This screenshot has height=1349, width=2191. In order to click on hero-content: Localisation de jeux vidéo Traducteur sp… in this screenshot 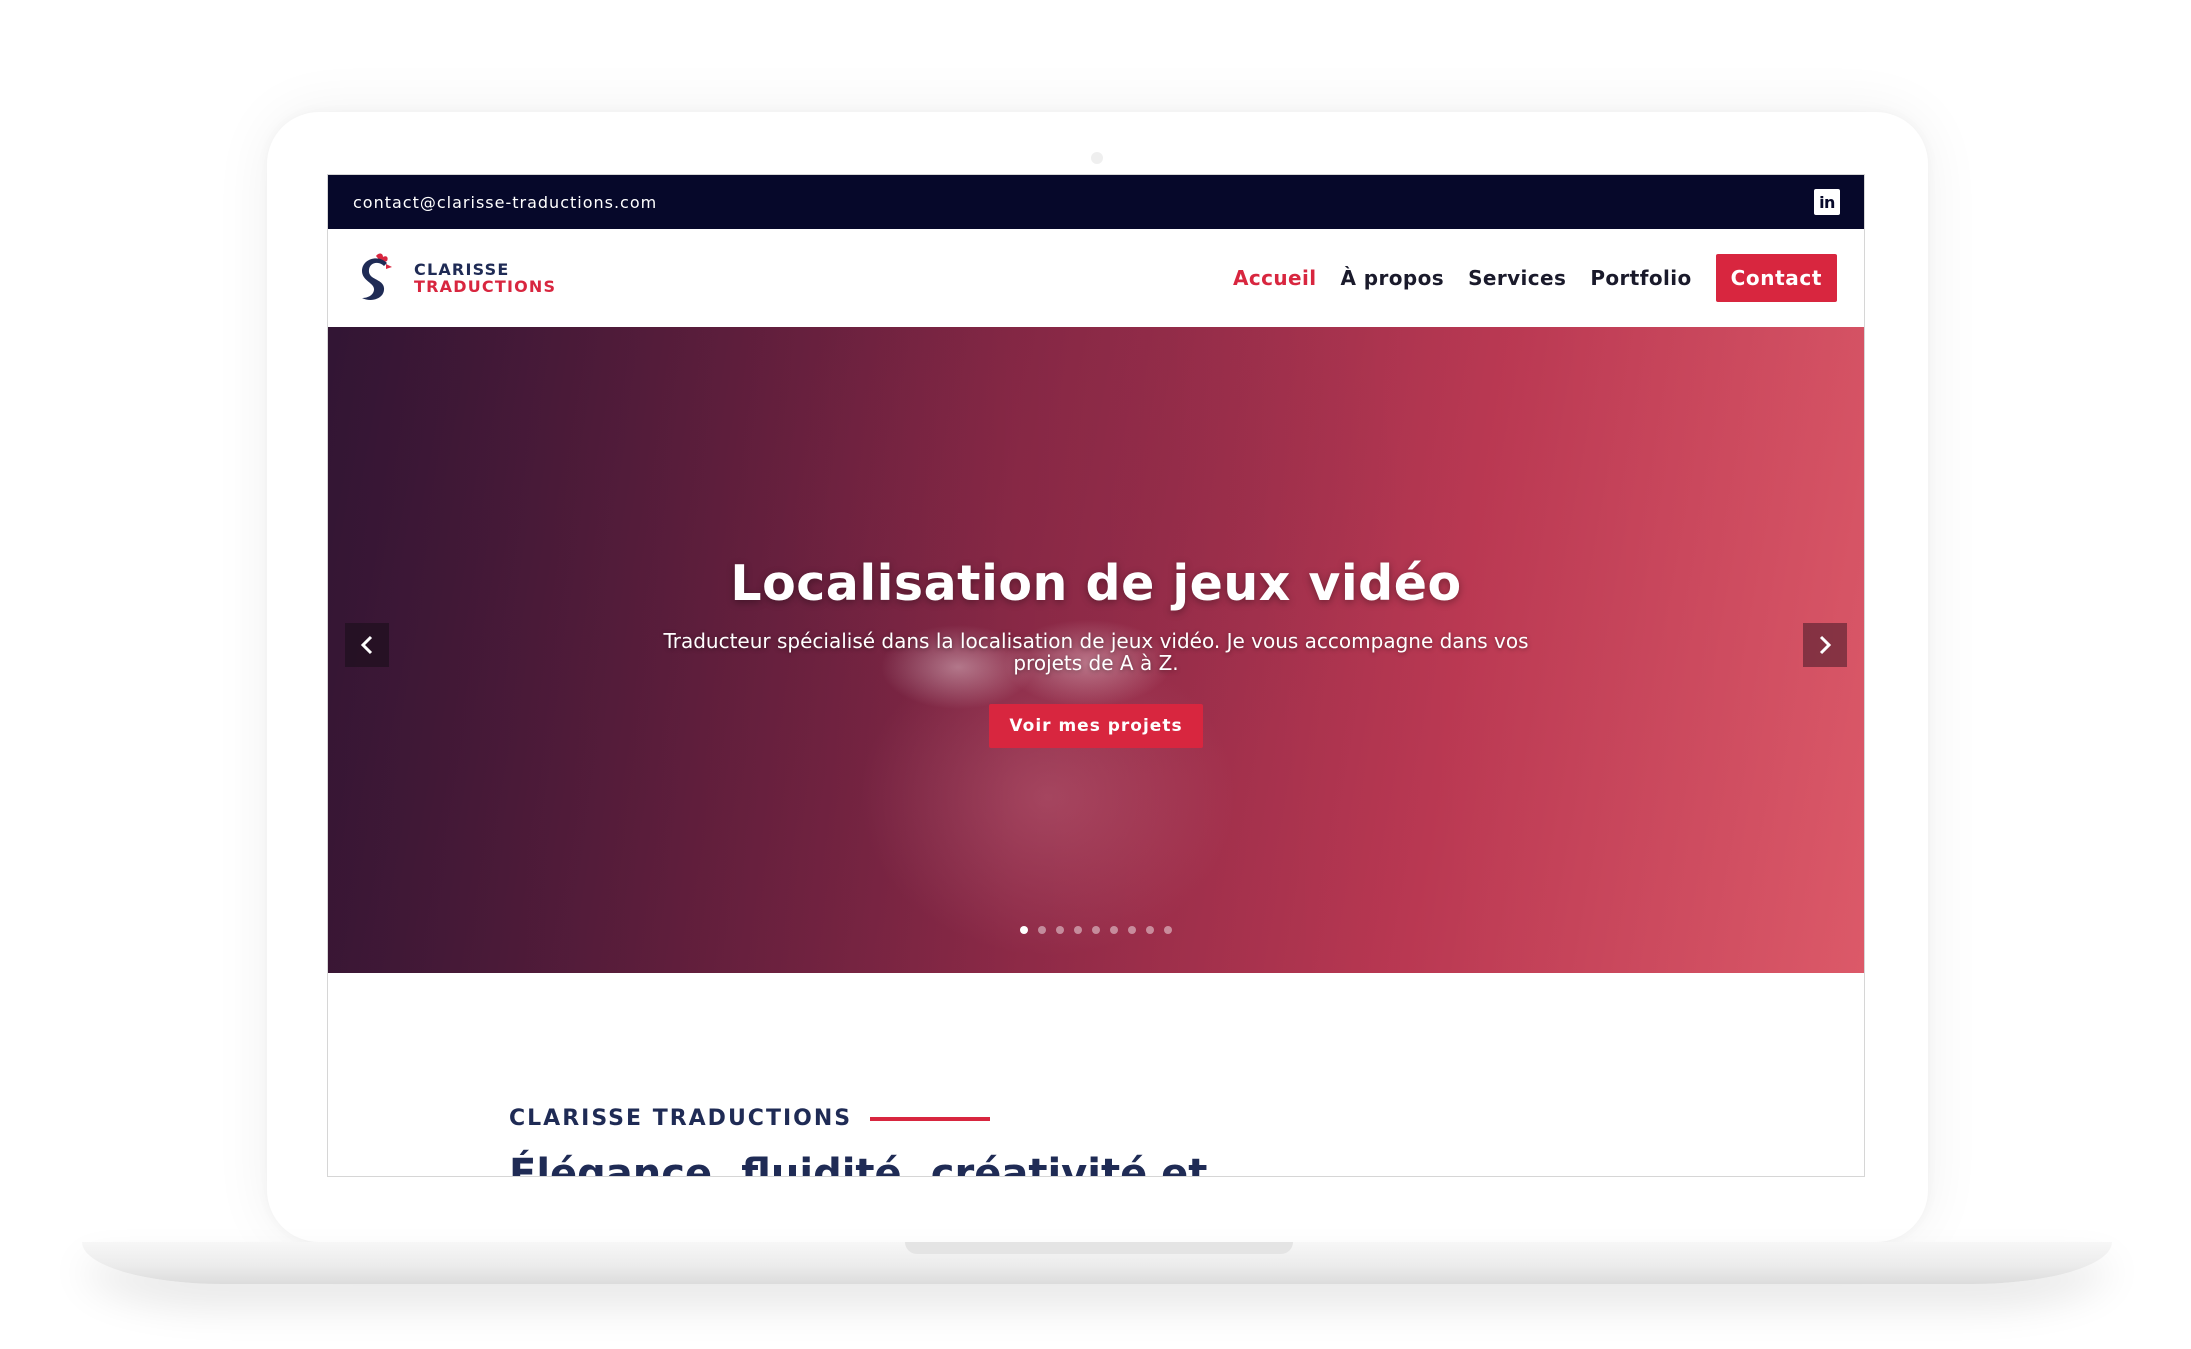, I will do `click(1096, 651)`.